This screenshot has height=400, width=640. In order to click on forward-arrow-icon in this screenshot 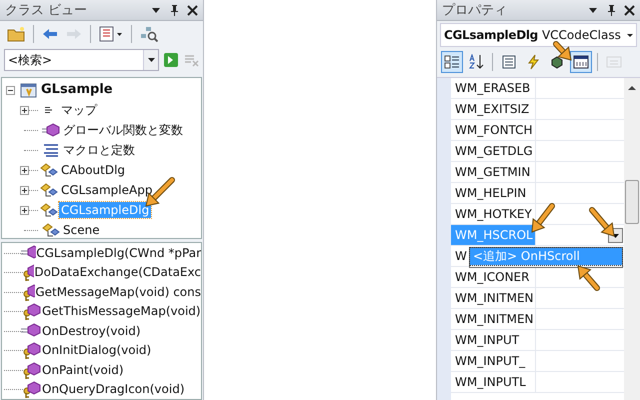, I will do `click(74, 34)`.